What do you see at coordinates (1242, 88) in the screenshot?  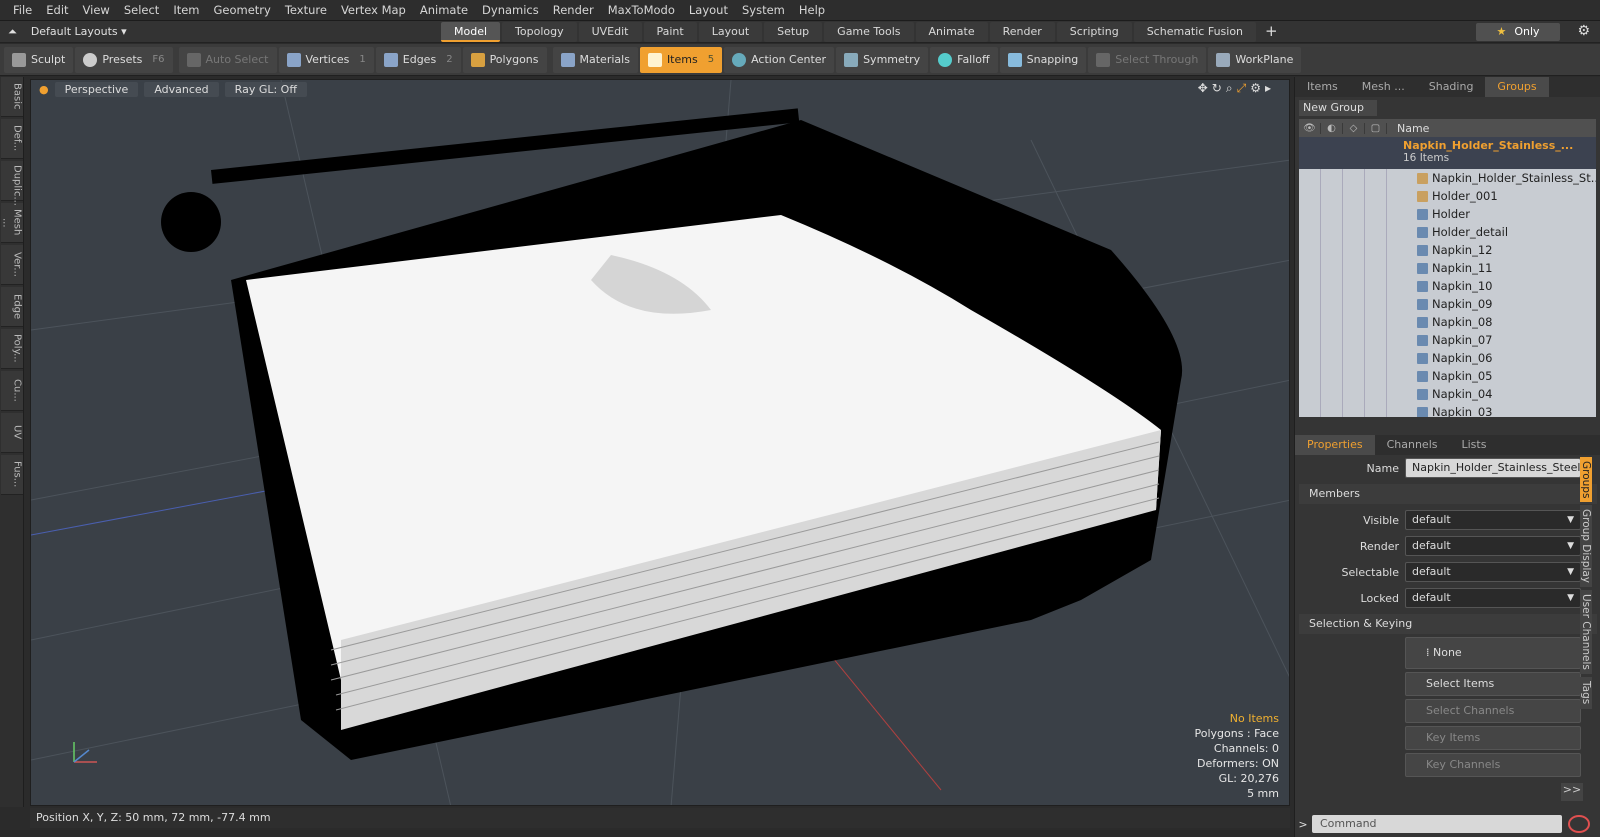 I see `fit-icon: ⤢` at bounding box center [1242, 88].